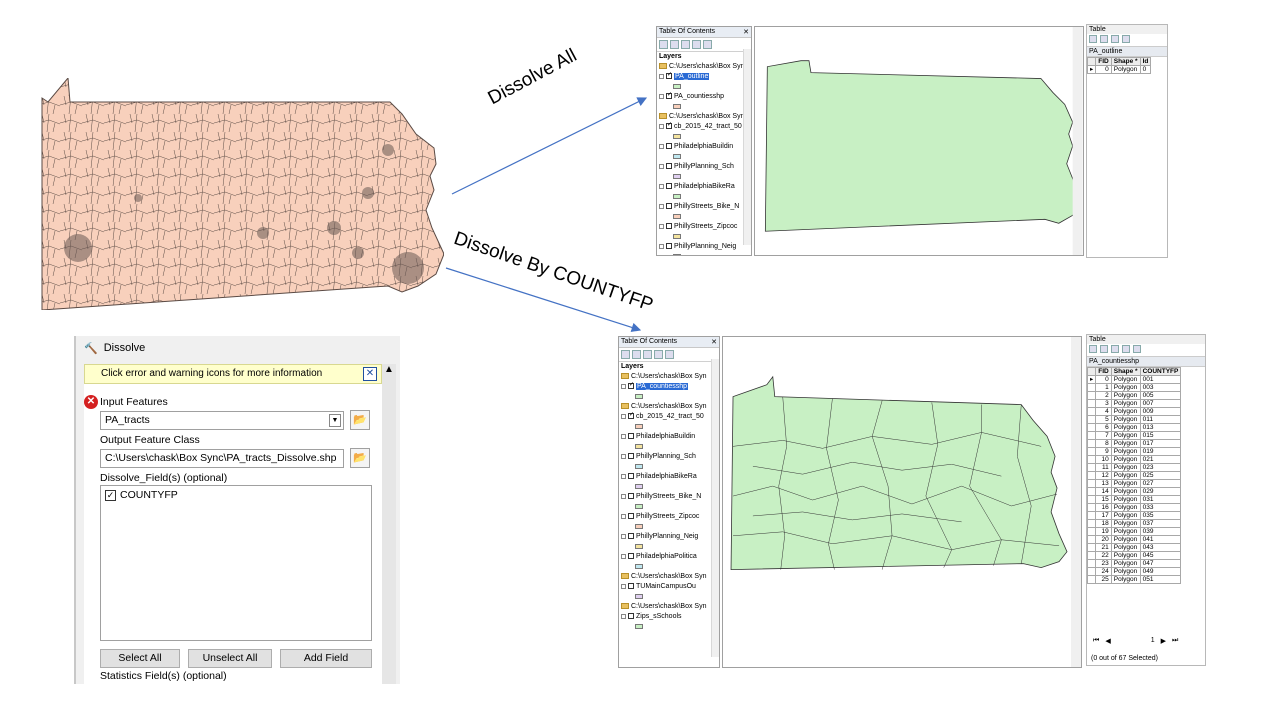 The image size is (1280, 720). Describe the element at coordinates (669, 607) in the screenshot. I see `toc-data-source: C:\Users\chask\Box Syn` at that location.